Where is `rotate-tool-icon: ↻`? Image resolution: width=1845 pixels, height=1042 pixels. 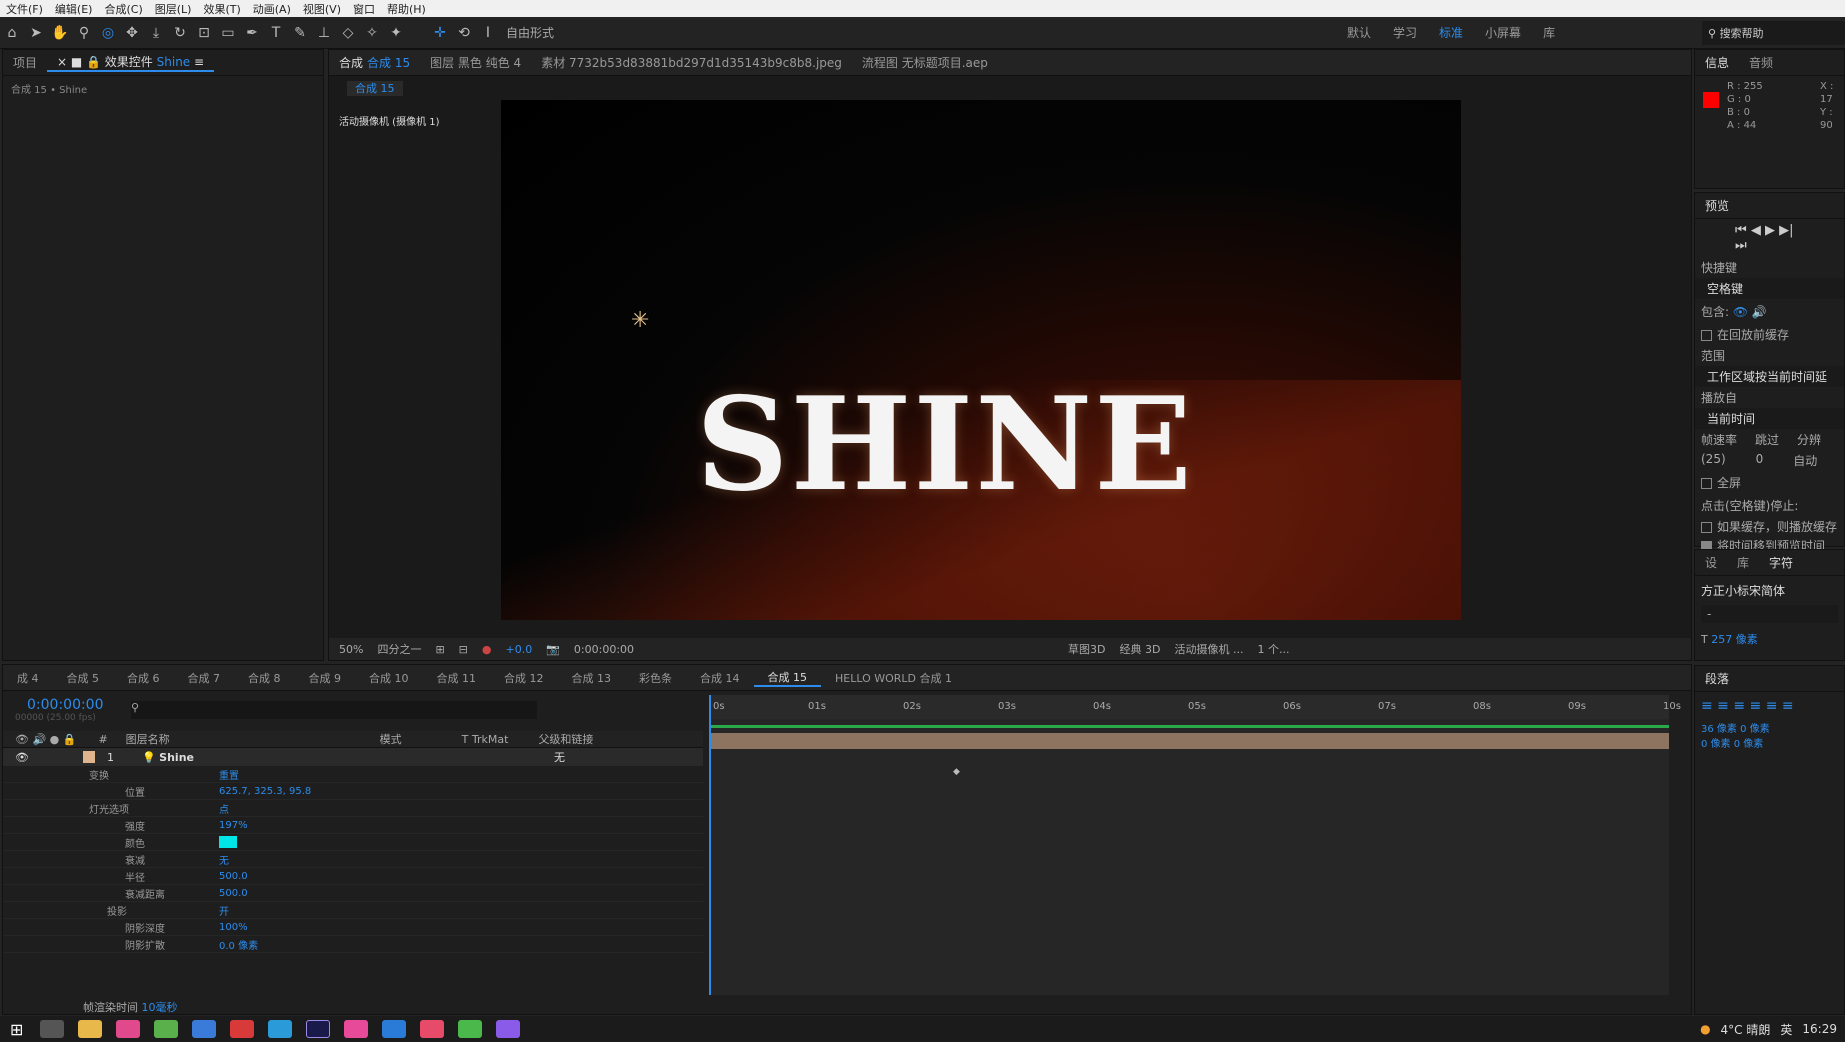 rotate-tool-icon: ↻ is located at coordinates (180, 33).